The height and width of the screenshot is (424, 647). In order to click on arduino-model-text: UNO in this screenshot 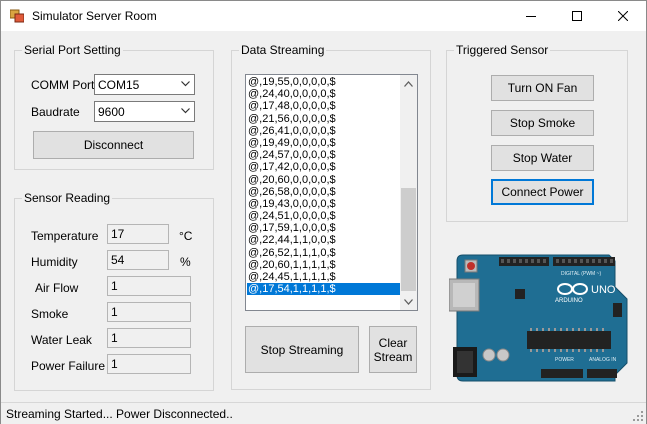, I will do `click(603, 290)`.